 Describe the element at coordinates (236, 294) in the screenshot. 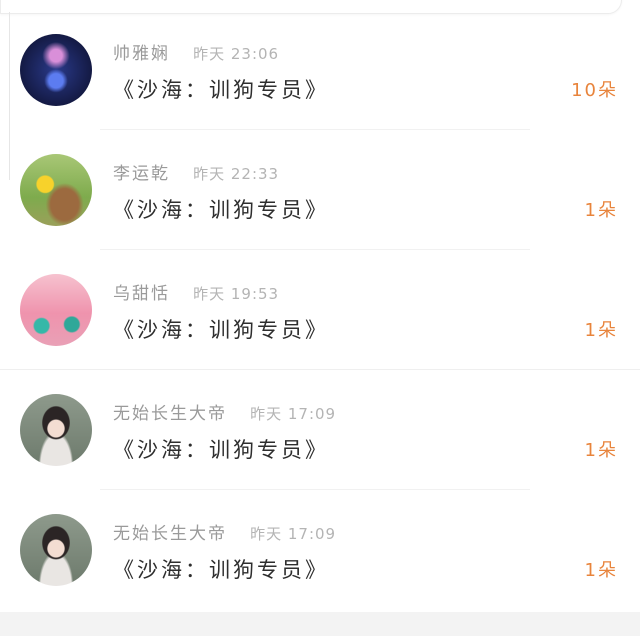

I see `timestamp: 昨天 19:53` at that location.